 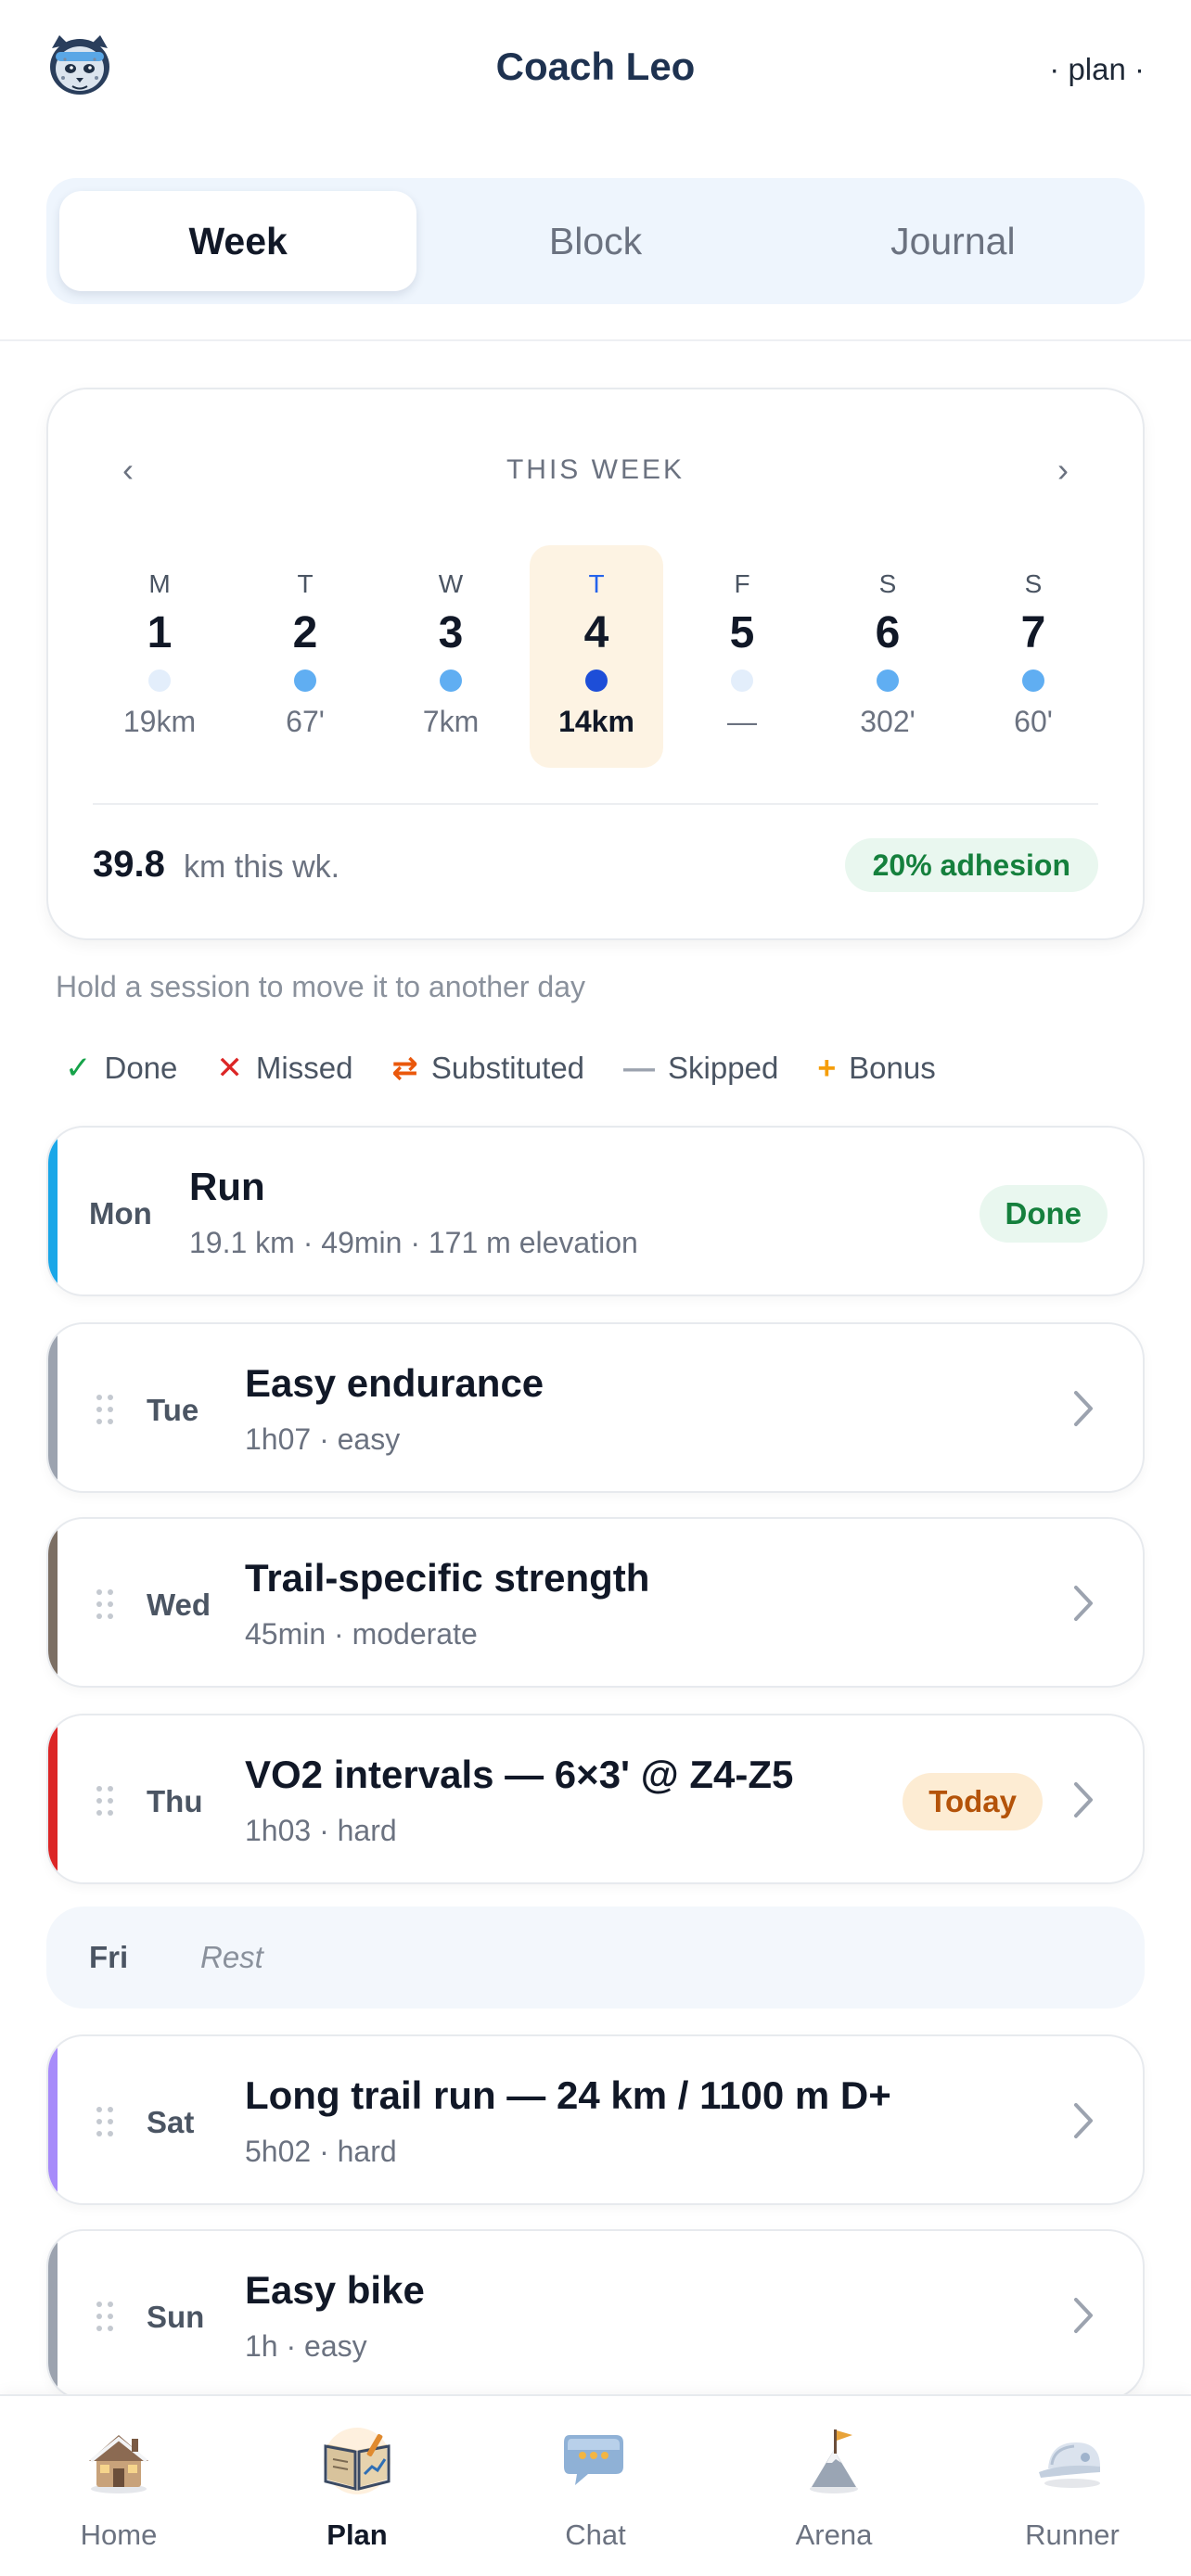 What do you see at coordinates (742, 583) in the screenshot?
I see `day-letter: F` at bounding box center [742, 583].